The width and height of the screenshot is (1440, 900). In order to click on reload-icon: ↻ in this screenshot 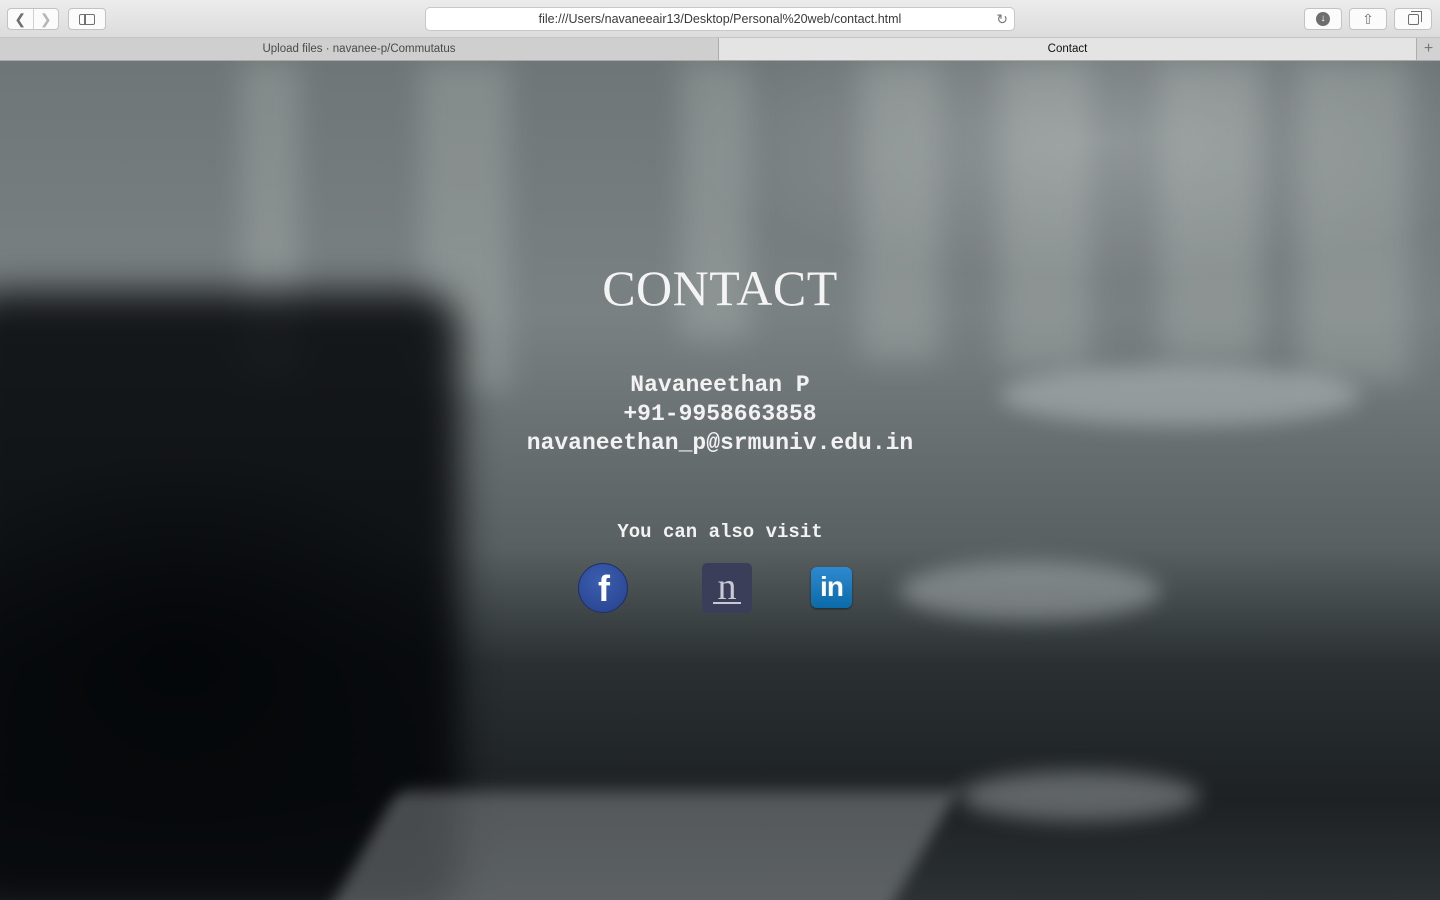, I will do `click(1002, 19)`.